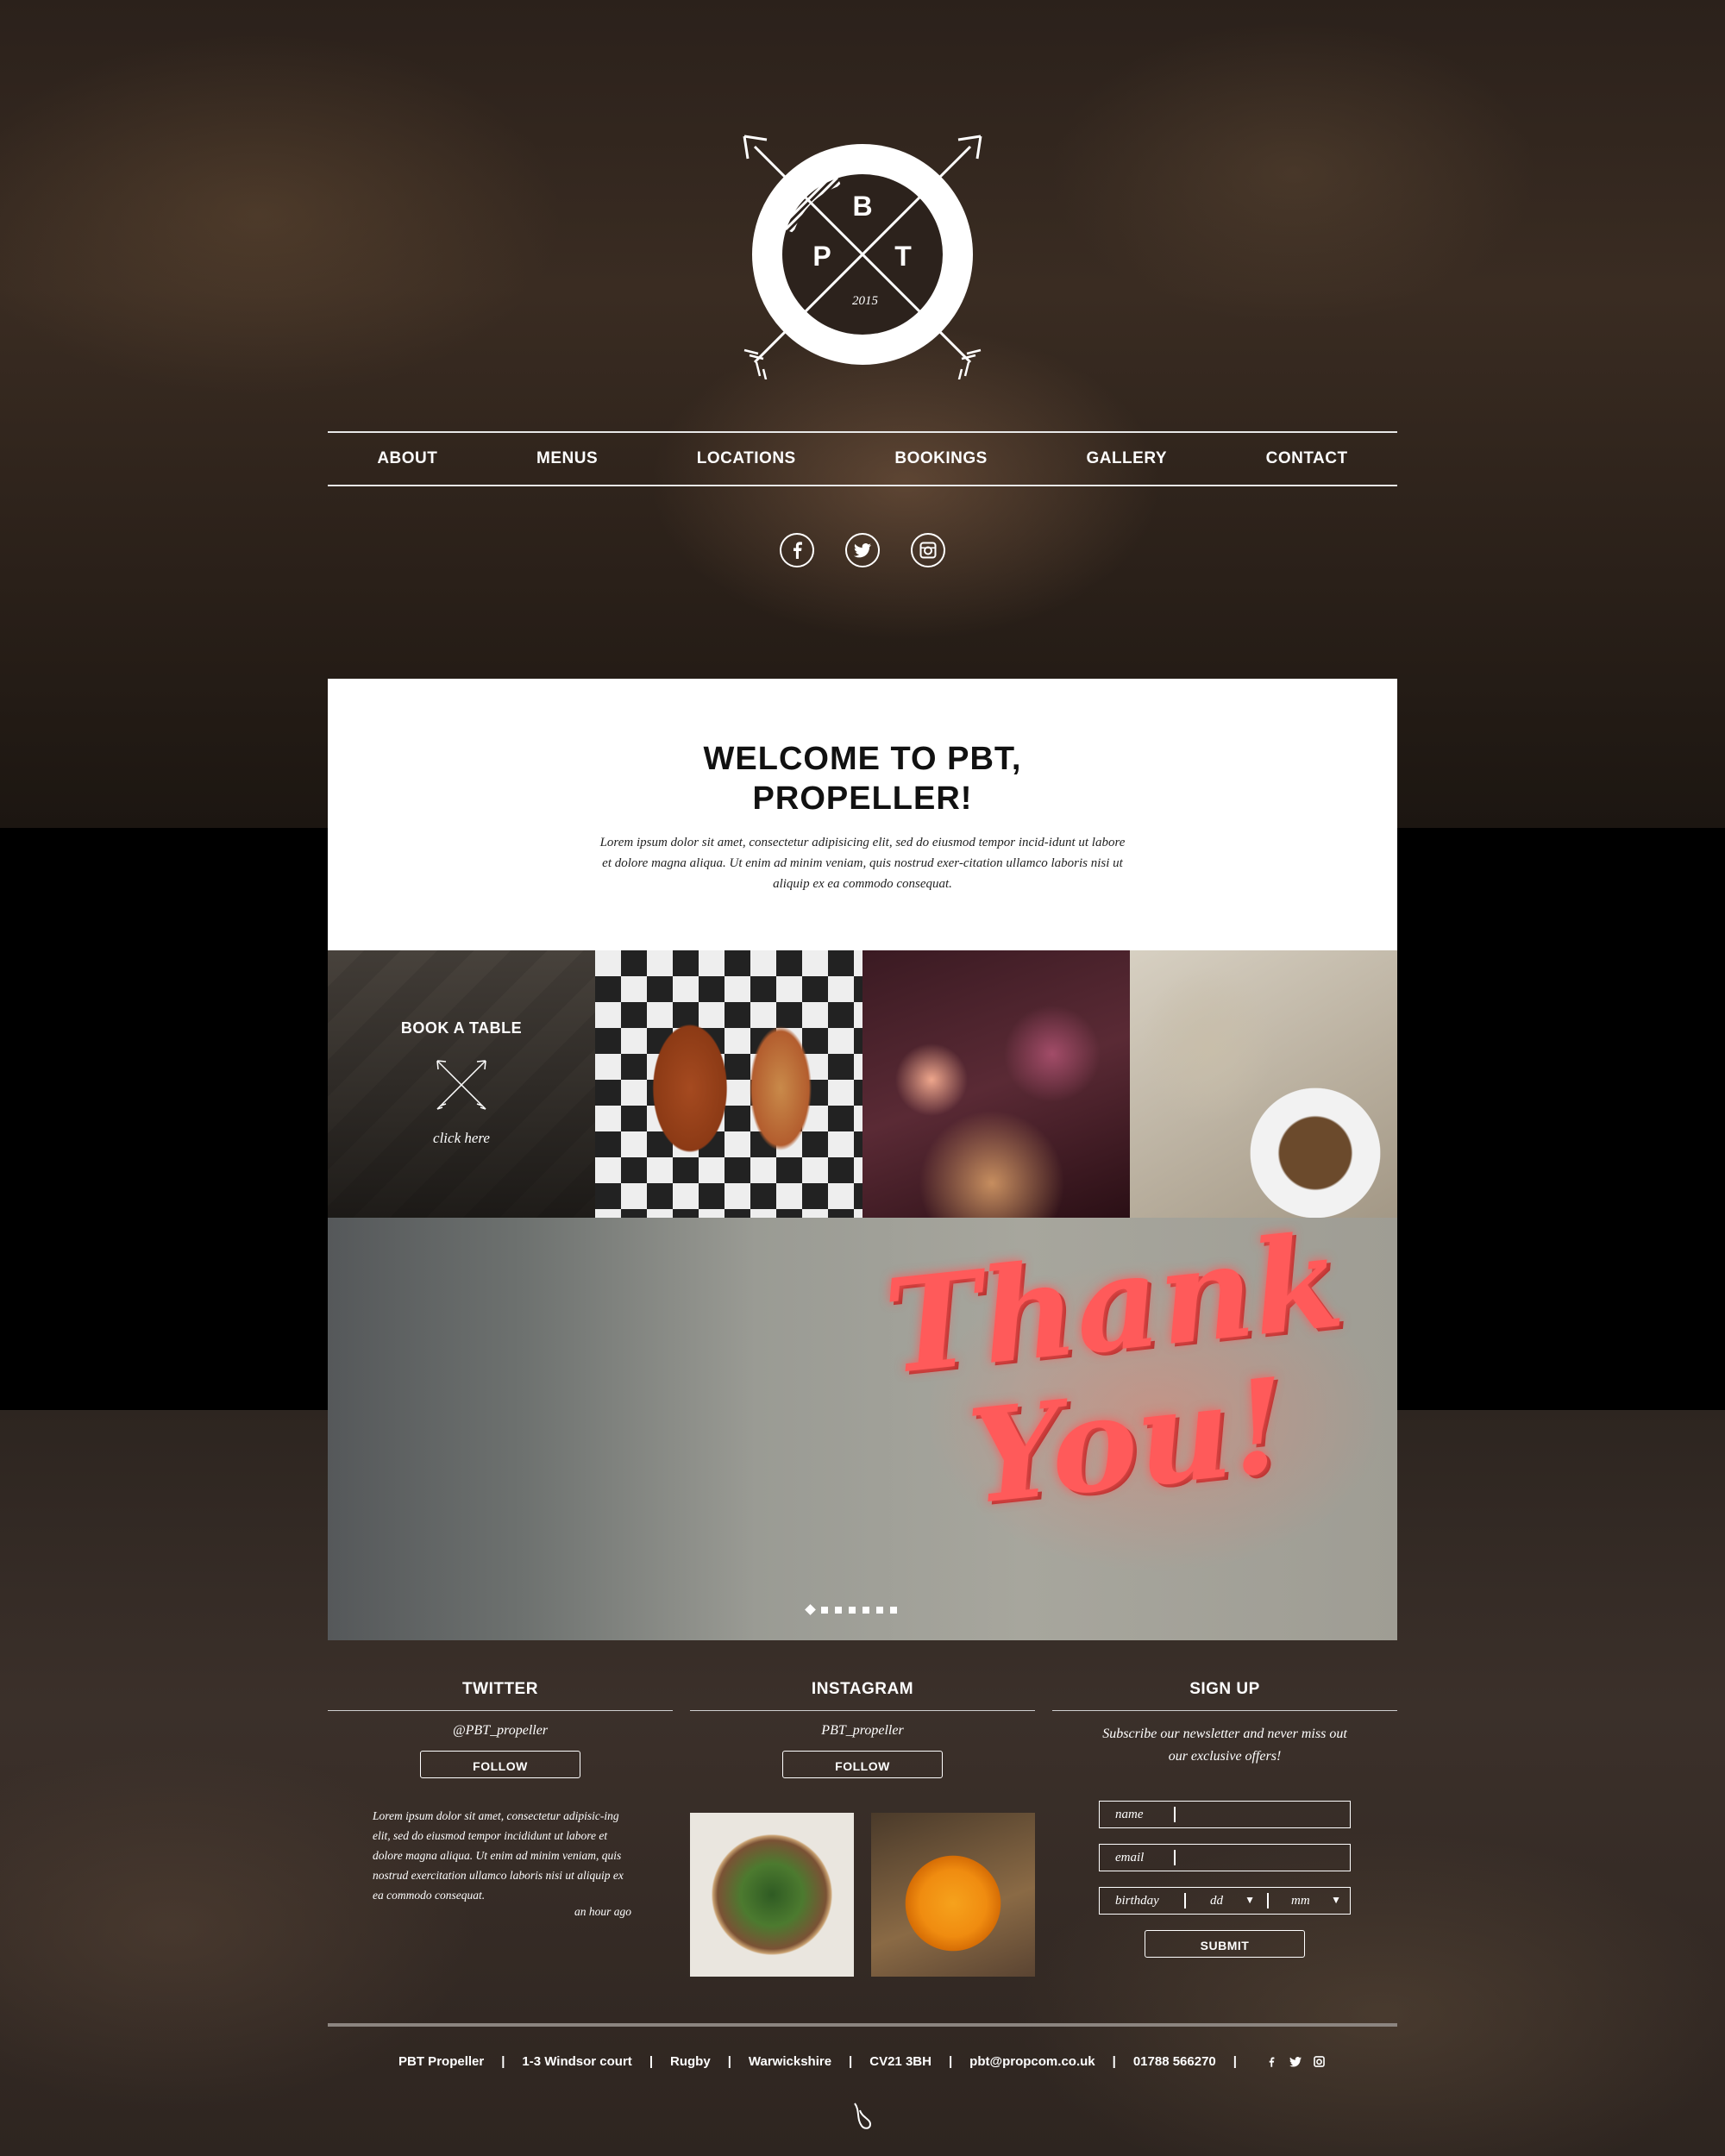  Describe the element at coordinates (862, 2025) in the screenshot. I see `footer-divider` at that location.